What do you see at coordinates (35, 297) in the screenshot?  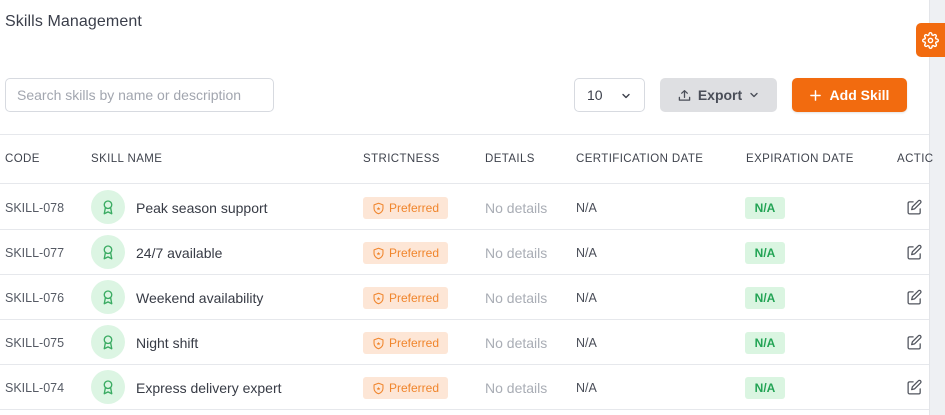 I see `skill-code: SKILL-076` at bounding box center [35, 297].